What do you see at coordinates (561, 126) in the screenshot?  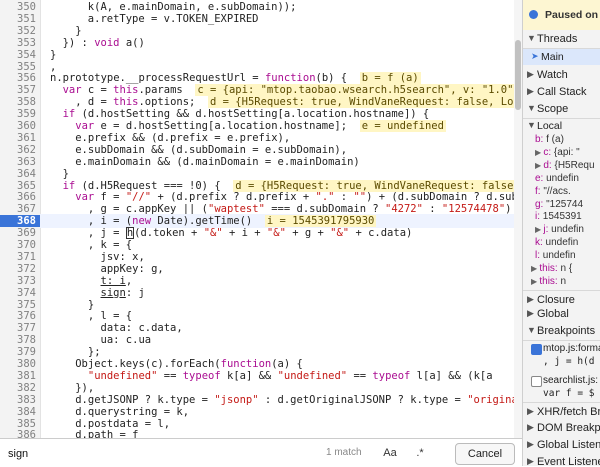 I see `scope-local: ▼ Local` at bounding box center [561, 126].